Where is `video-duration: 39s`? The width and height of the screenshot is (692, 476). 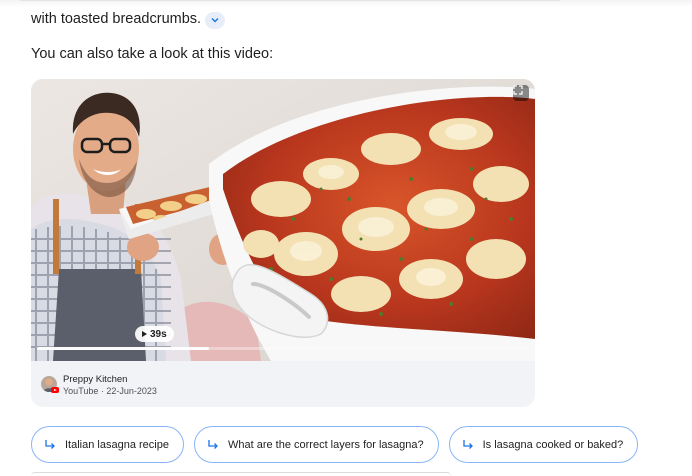
video-duration: 39s is located at coordinates (158, 334).